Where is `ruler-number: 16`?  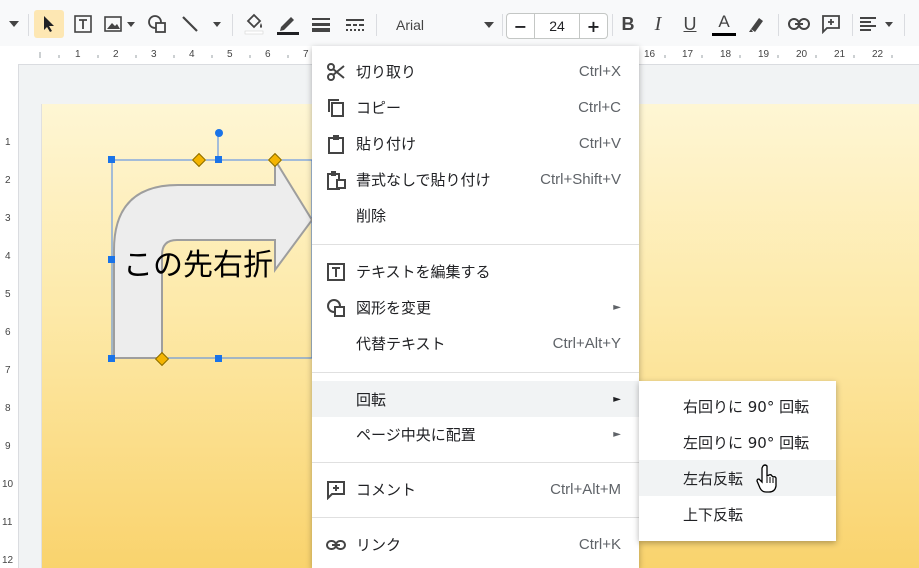 ruler-number: 16 is located at coordinates (650, 54).